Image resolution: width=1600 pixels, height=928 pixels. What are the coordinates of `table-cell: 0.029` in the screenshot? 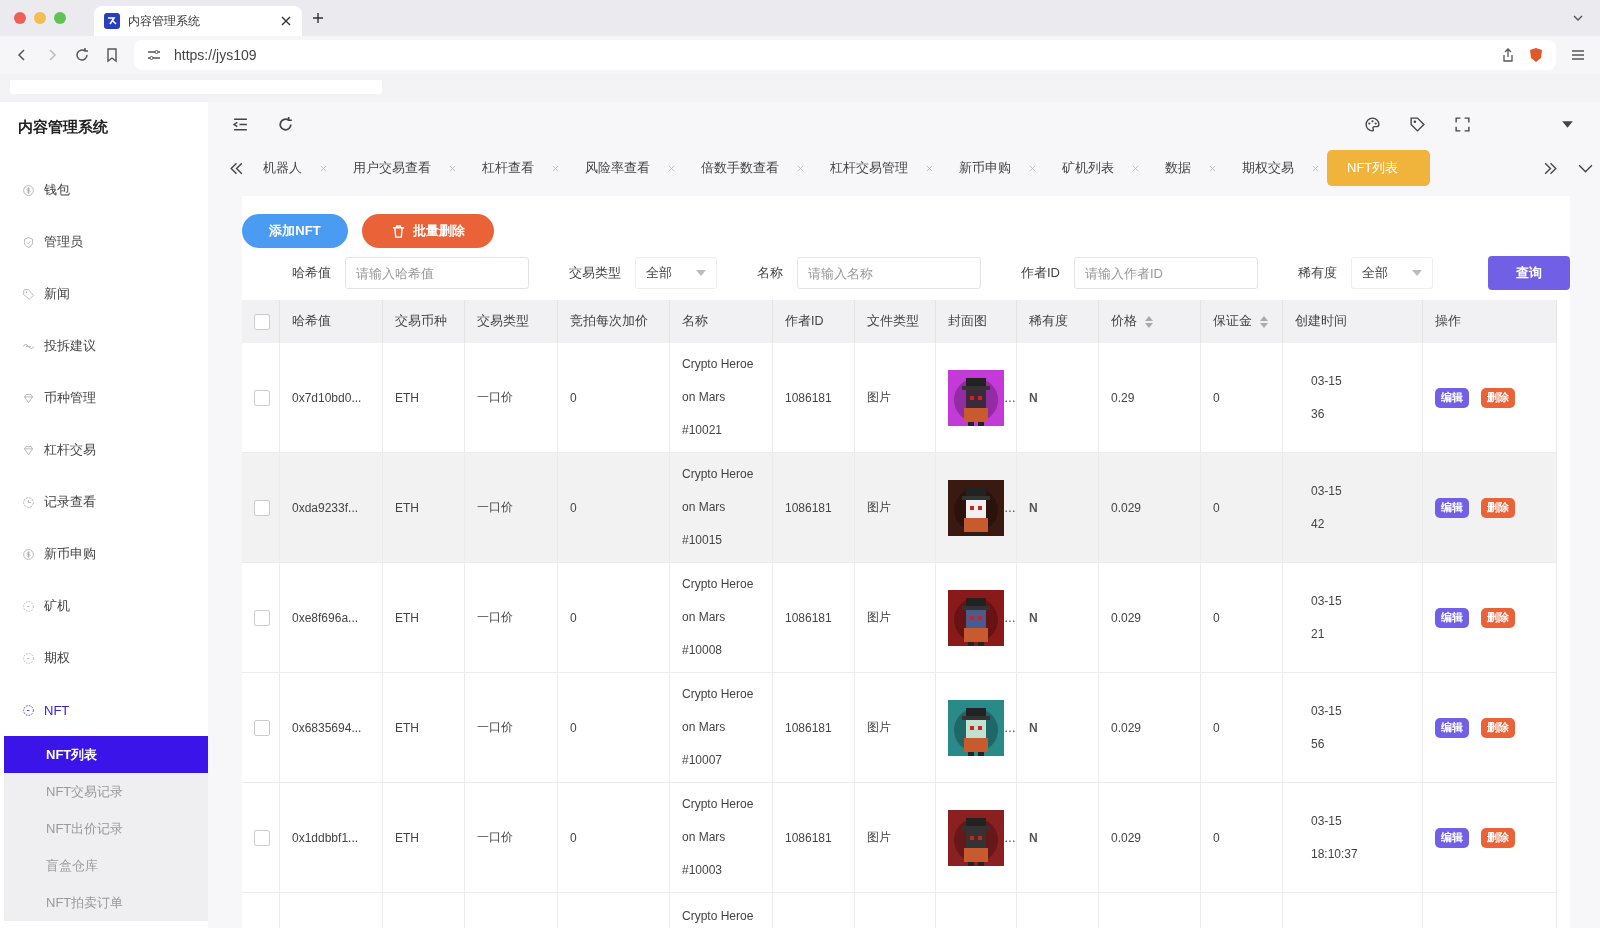 It's located at (1150, 838).